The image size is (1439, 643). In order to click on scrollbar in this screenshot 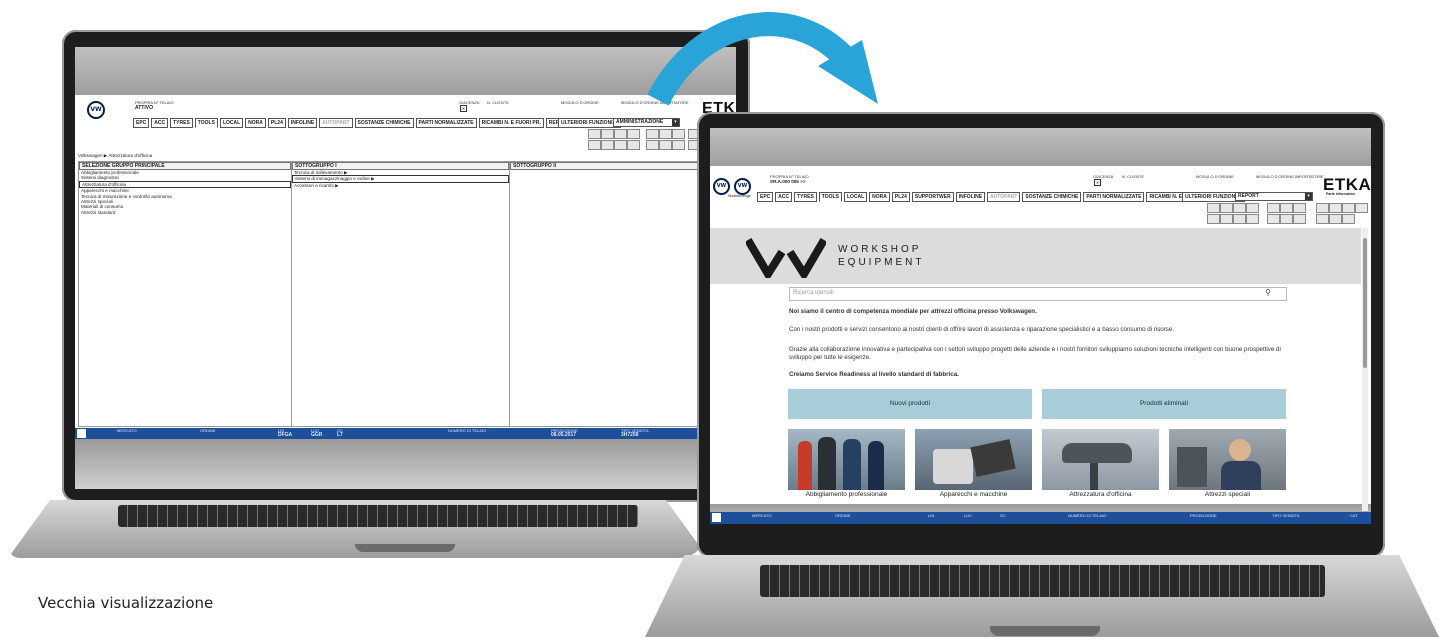, I will do `click(1365, 369)`.